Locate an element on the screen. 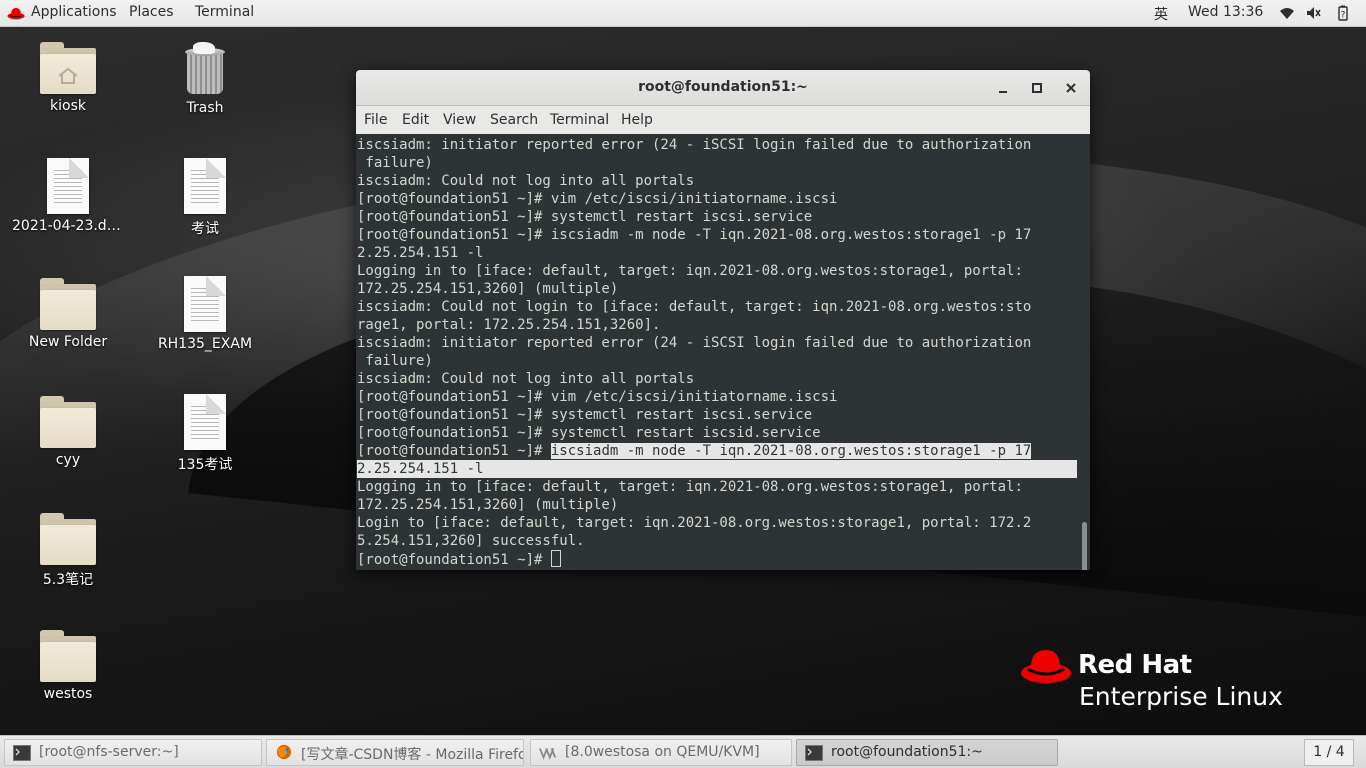 Image resolution: width=1366 pixels, height=768 pixels. desktop-icon-document: 135考试 is located at coordinates (205, 434).